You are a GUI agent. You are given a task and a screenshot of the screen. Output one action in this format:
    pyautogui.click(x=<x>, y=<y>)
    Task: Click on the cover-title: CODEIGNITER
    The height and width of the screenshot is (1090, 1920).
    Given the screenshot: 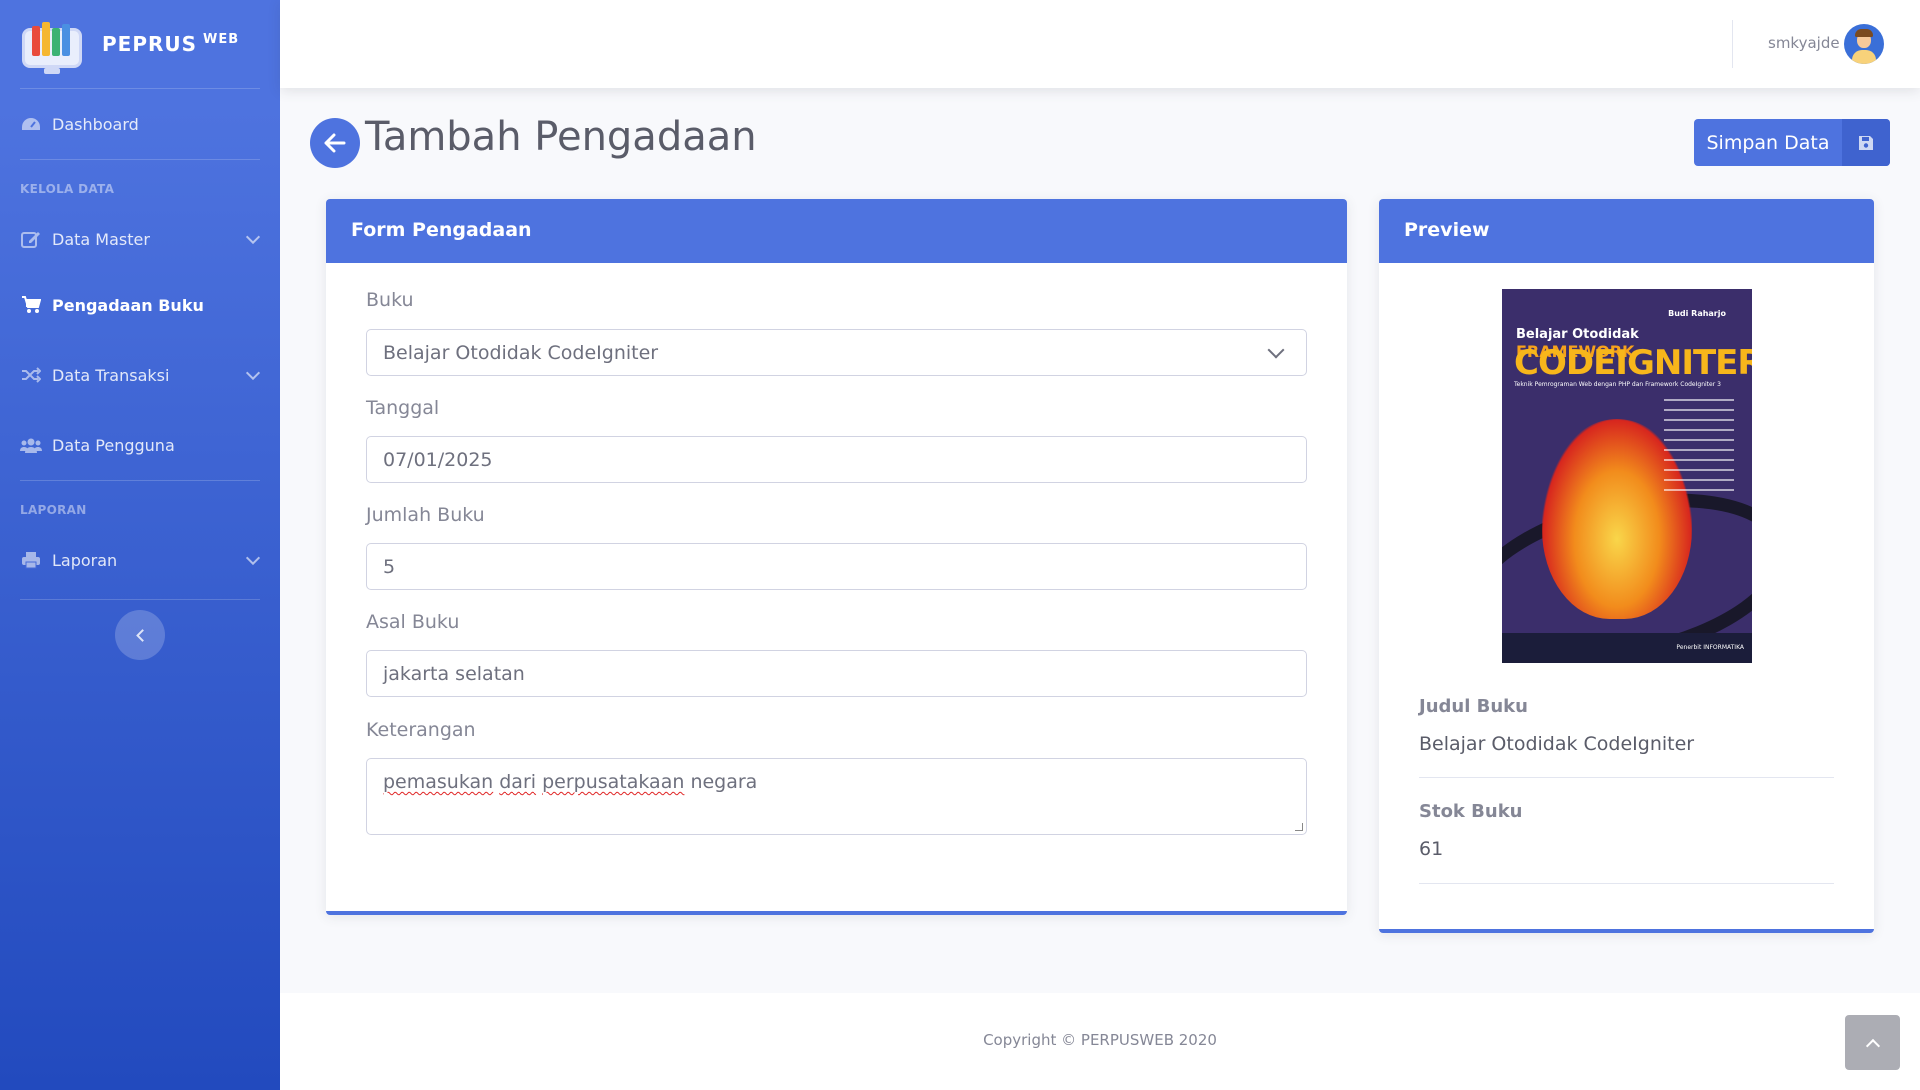 What is the action you would take?
    pyautogui.click(x=1633, y=363)
    